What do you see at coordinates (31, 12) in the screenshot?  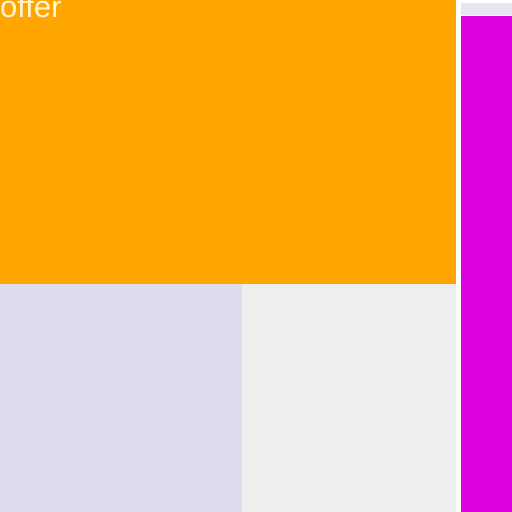 I see `offer-tile-label: offer` at bounding box center [31, 12].